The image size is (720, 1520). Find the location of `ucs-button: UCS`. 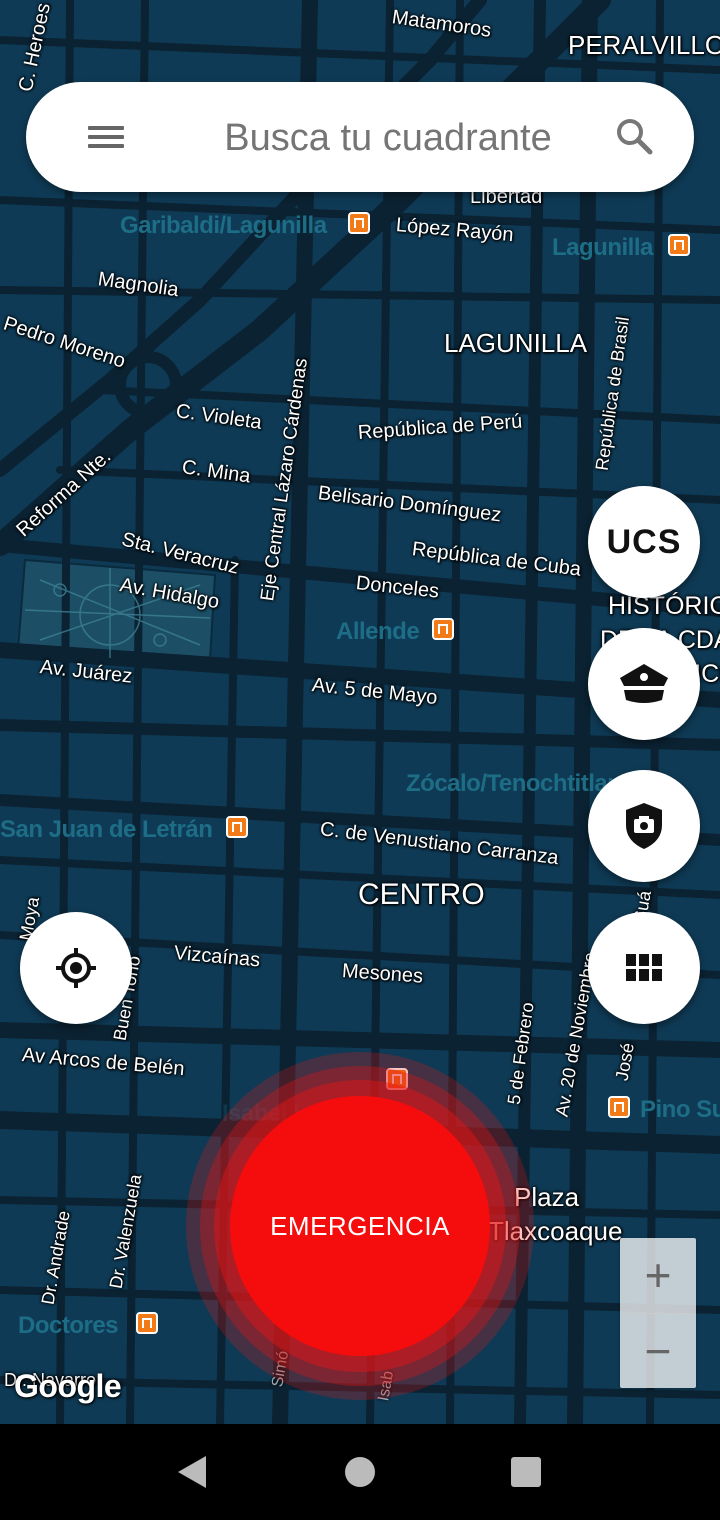

ucs-button: UCS is located at coordinates (644, 542).